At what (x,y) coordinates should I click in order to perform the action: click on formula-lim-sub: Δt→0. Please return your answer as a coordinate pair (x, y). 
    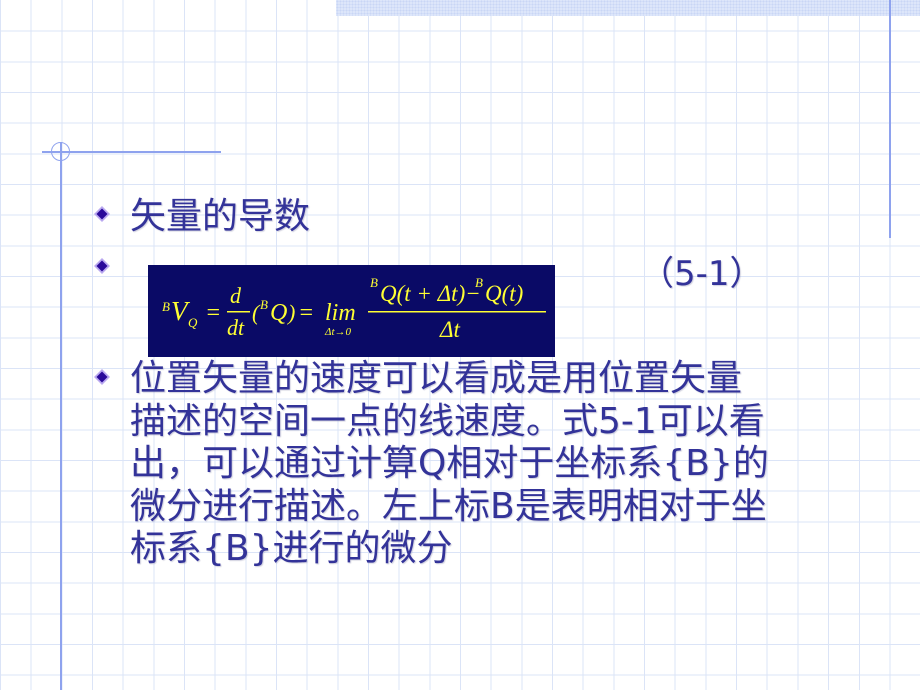
    Looking at the image, I should click on (338, 332).